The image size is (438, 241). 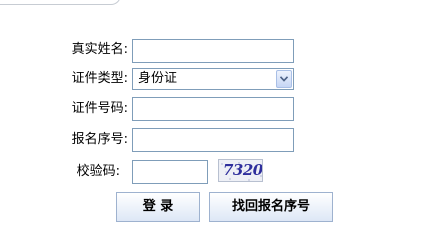 What do you see at coordinates (284, 79) in the screenshot?
I see `chevron-down-icon` at bounding box center [284, 79].